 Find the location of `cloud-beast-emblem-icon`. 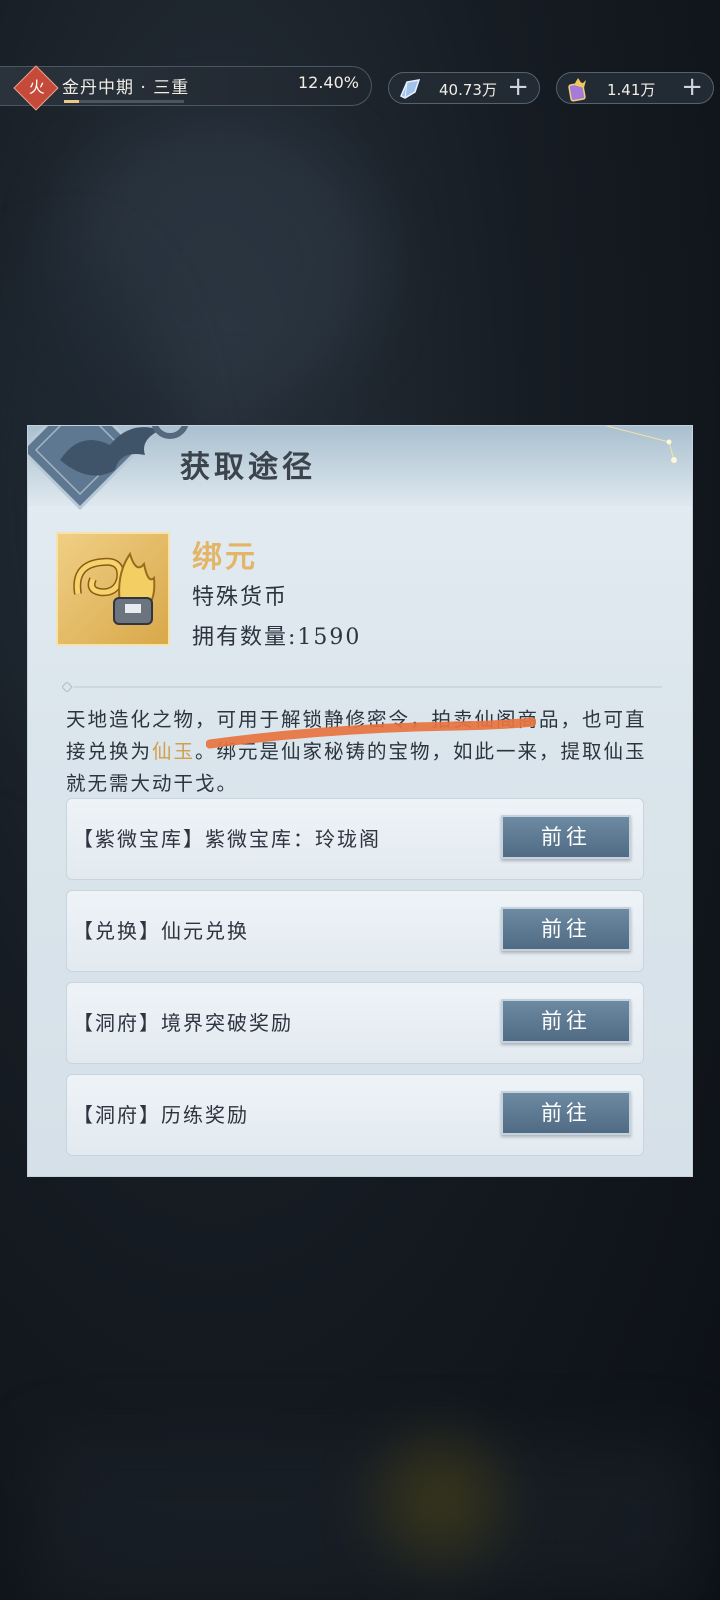

cloud-beast-emblem-icon is located at coordinates (108, 468).